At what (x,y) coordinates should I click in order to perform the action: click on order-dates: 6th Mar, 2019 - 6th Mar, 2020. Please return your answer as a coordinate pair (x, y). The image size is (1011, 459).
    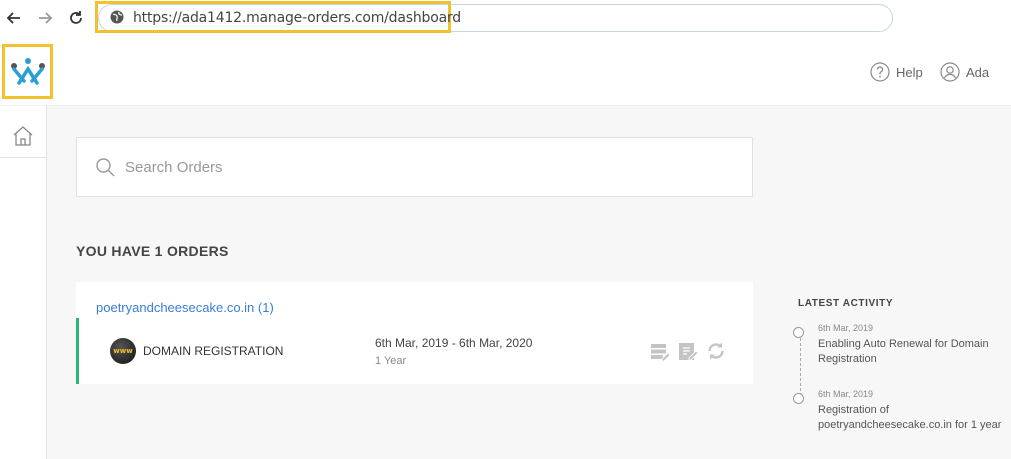
    Looking at the image, I should click on (454, 343).